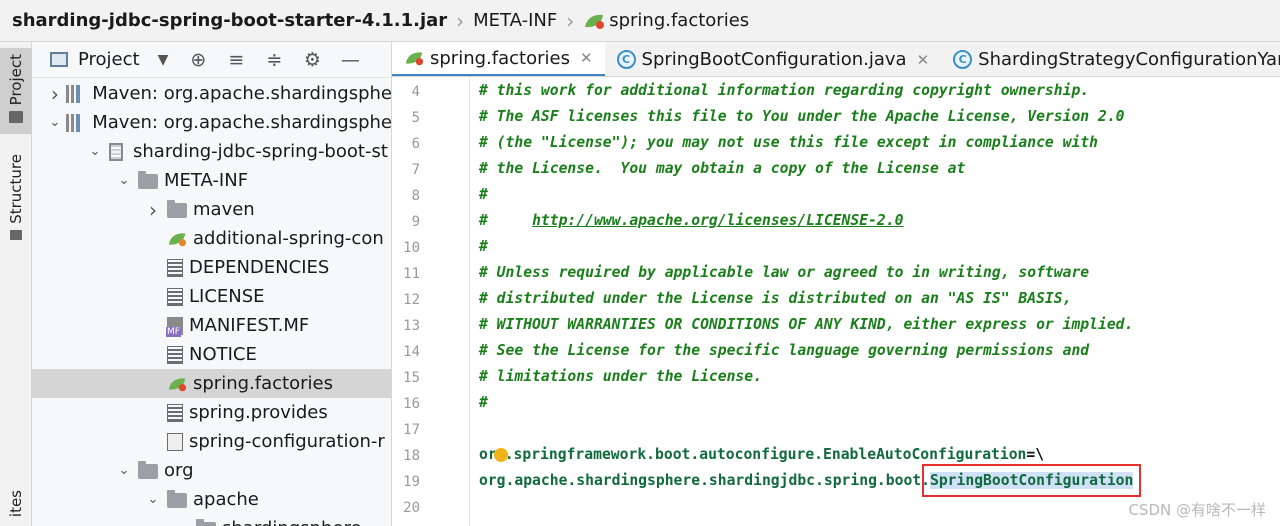 This screenshot has height=526, width=1280. What do you see at coordinates (16, 80) in the screenshot?
I see `project-tool-label: Project` at bounding box center [16, 80].